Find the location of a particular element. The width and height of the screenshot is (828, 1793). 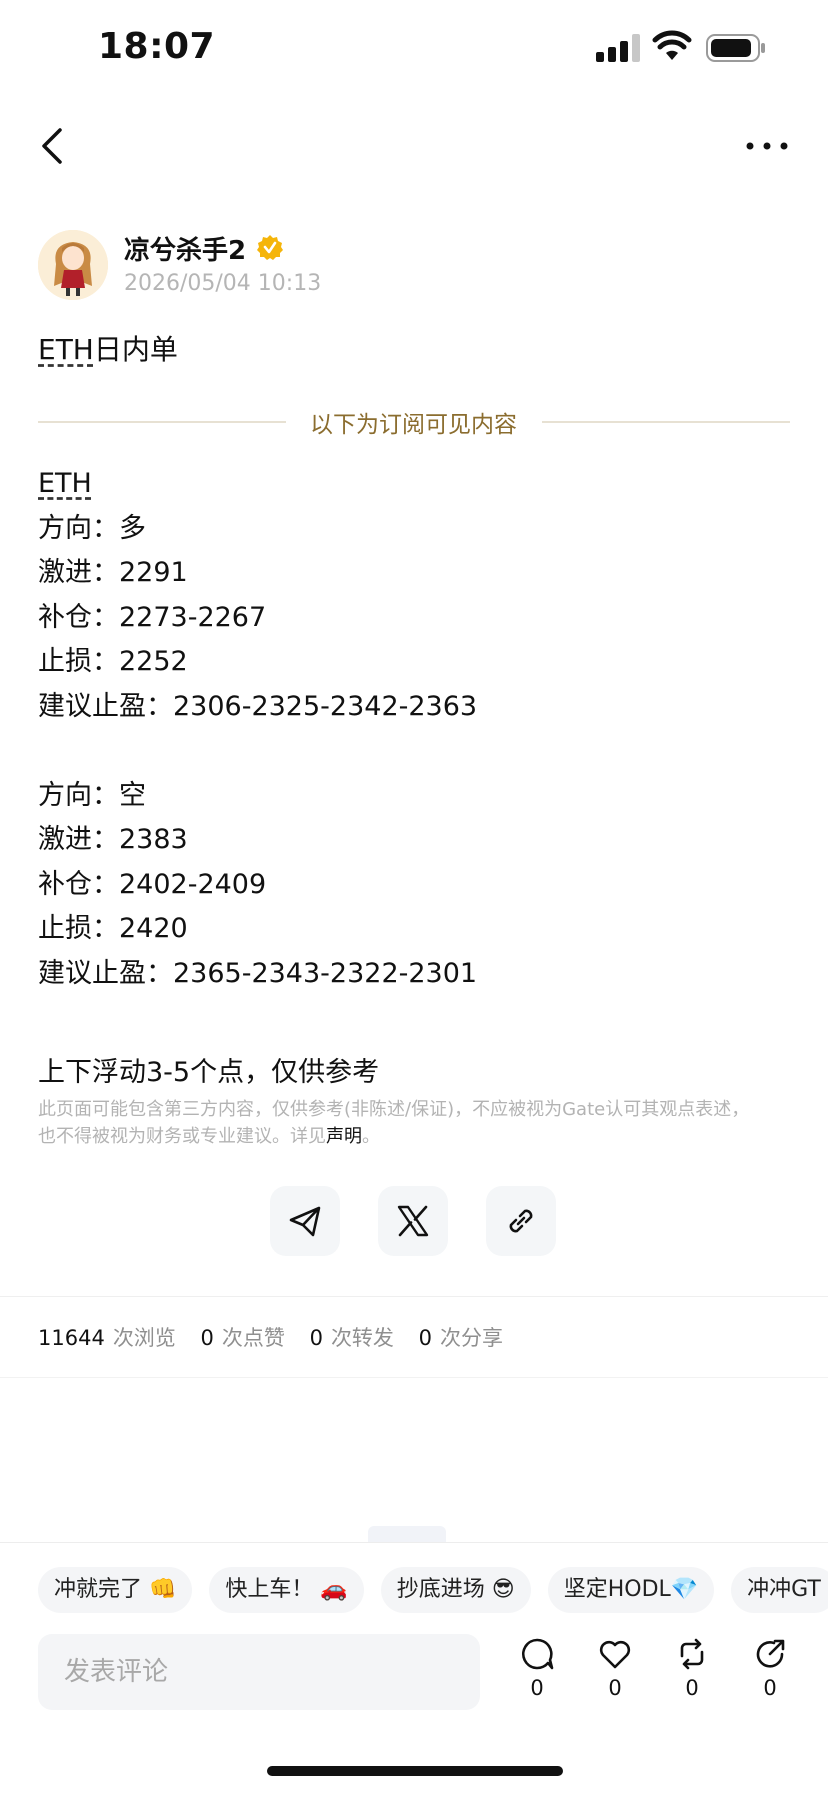

copy-link-button is located at coordinates (521, 1221).